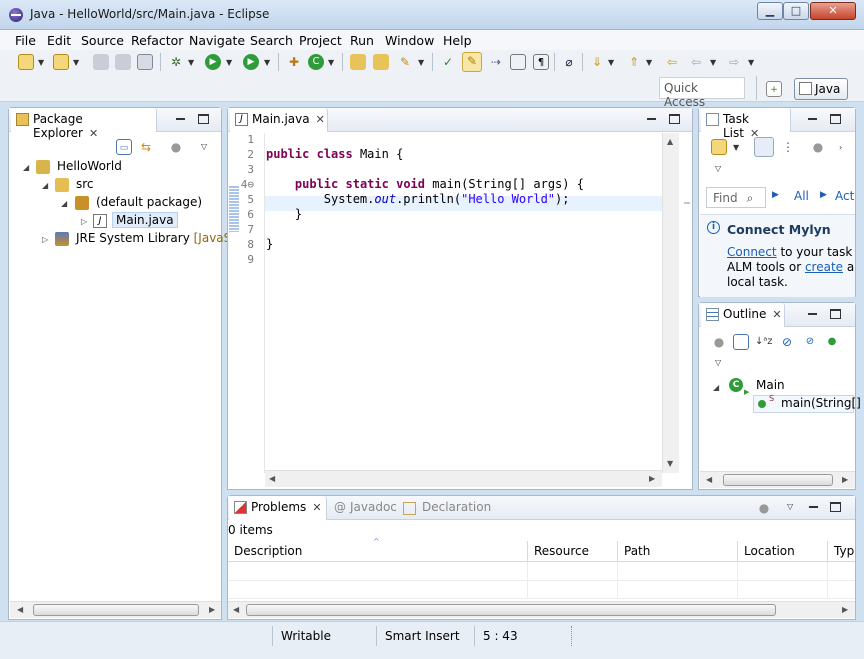 The image size is (864, 659). I want to click on tab-outline: Outline ✕, so click(743, 315).